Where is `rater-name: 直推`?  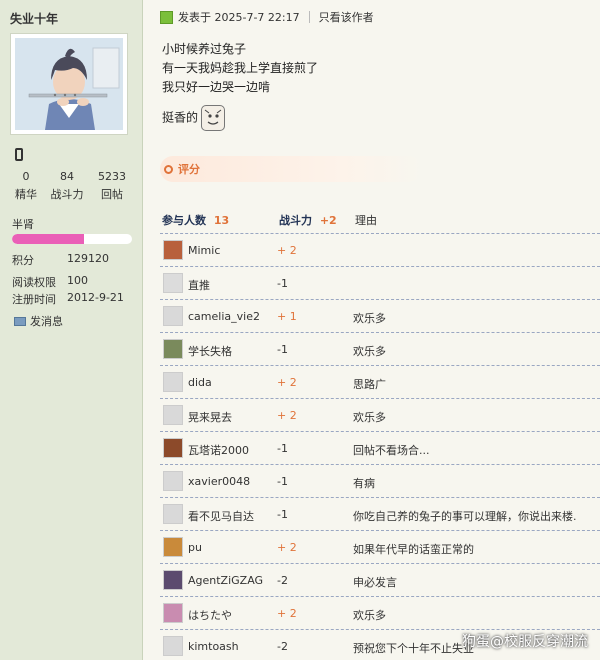
rater-name: 直推 is located at coordinates (199, 285).